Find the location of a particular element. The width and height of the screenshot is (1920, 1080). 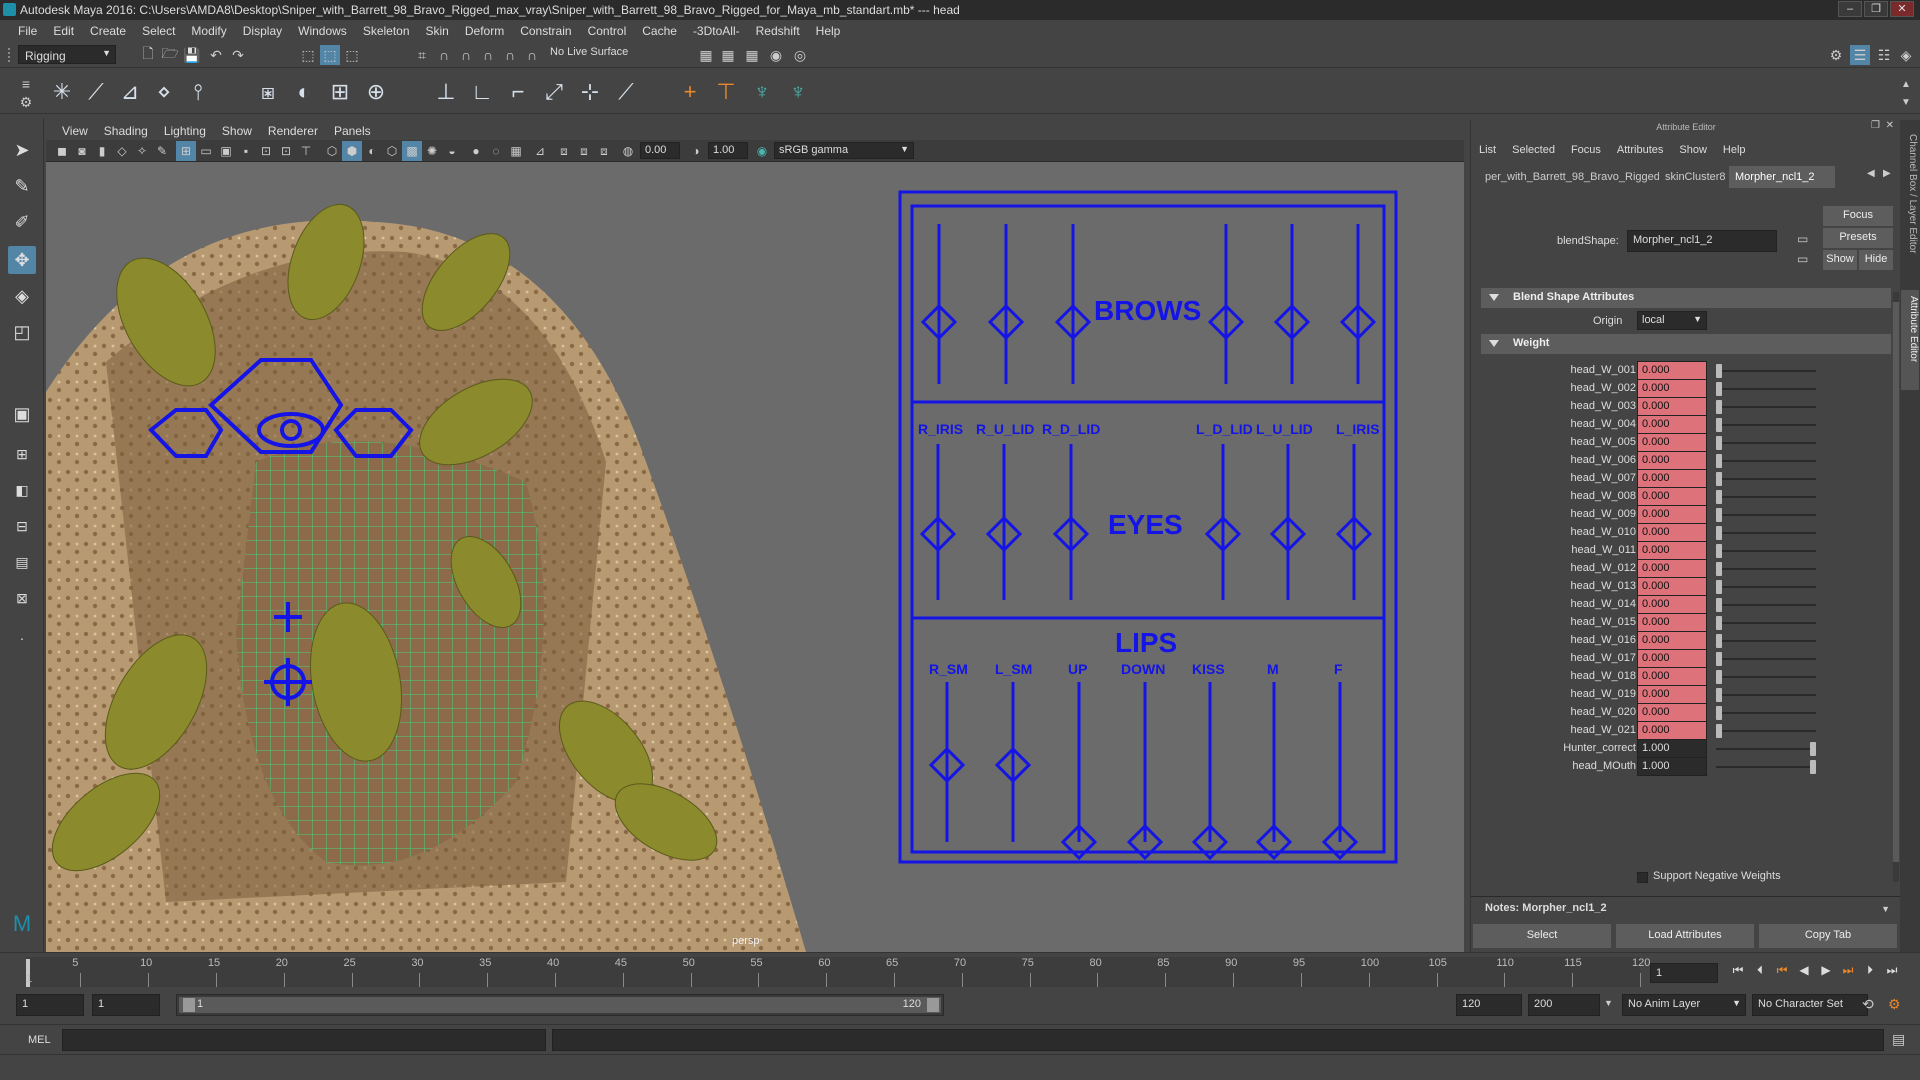

camera-attributes-icon: ◙ is located at coordinates (82, 151).